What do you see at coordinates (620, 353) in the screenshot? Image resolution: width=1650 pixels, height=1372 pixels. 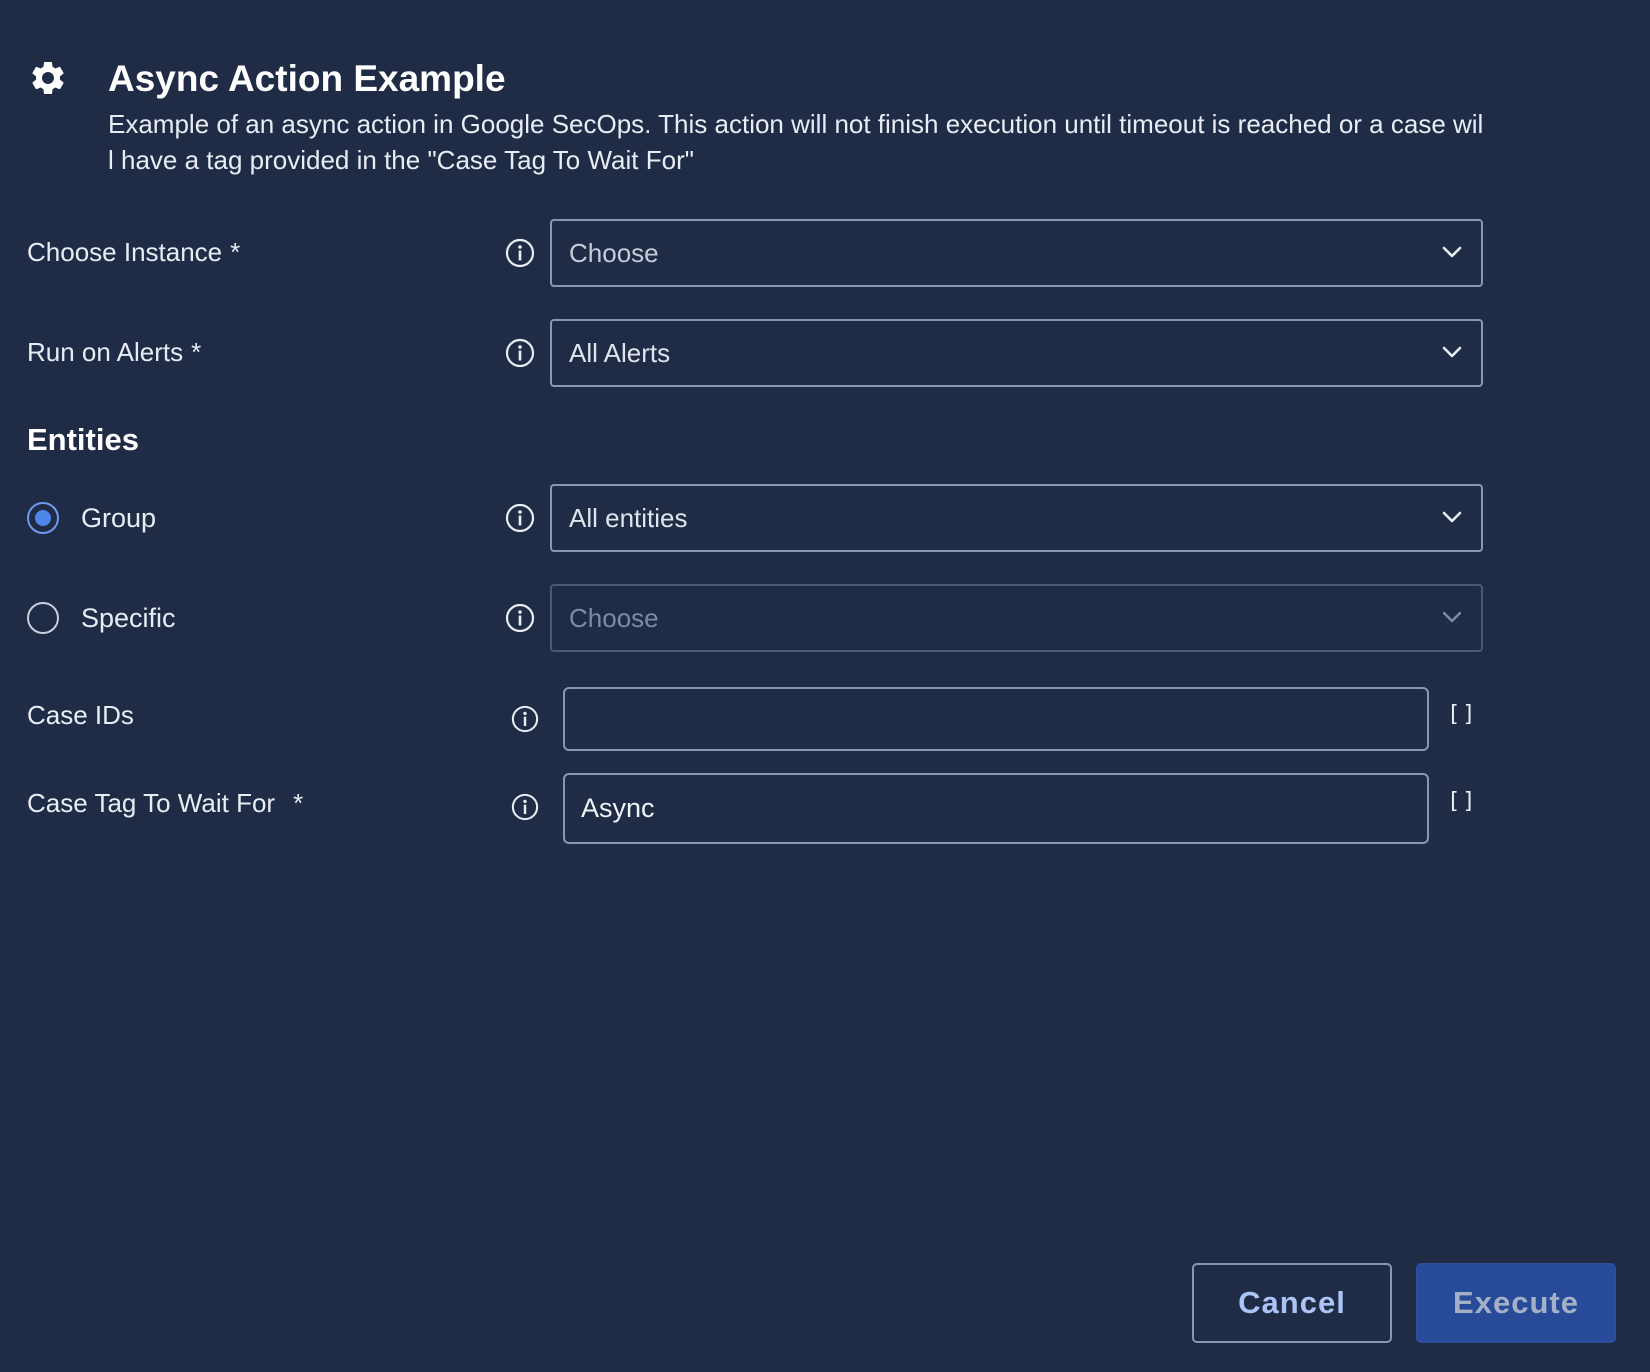 I see `alerts-select-value: All Alerts` at bounding box center [620, 353].